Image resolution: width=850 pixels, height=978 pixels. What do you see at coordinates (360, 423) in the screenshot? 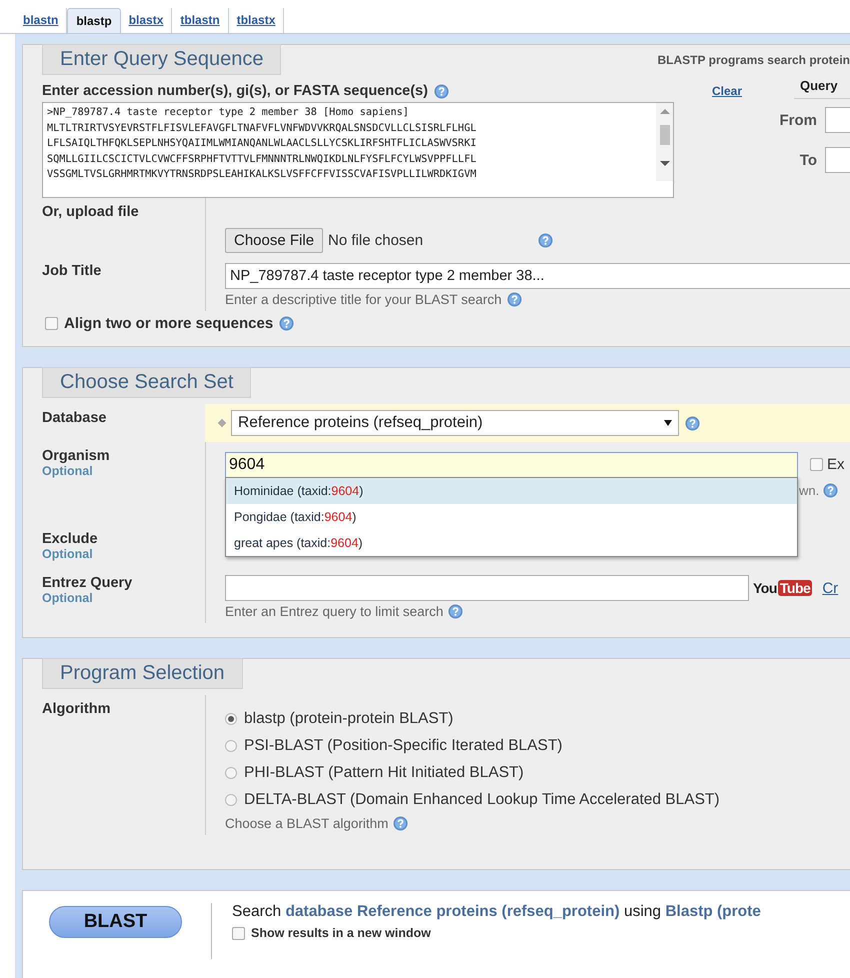
I see `dropdown-value: Reference proteins (refseq_protein)` at bounding box center [360, 423].